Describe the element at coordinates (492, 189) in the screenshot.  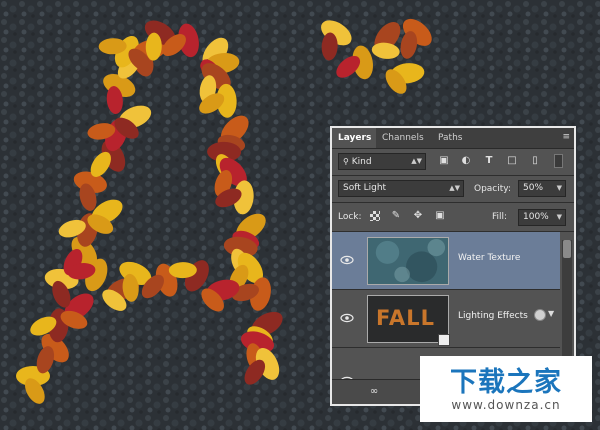
I see `opacity-label: Opacity:` at that location.